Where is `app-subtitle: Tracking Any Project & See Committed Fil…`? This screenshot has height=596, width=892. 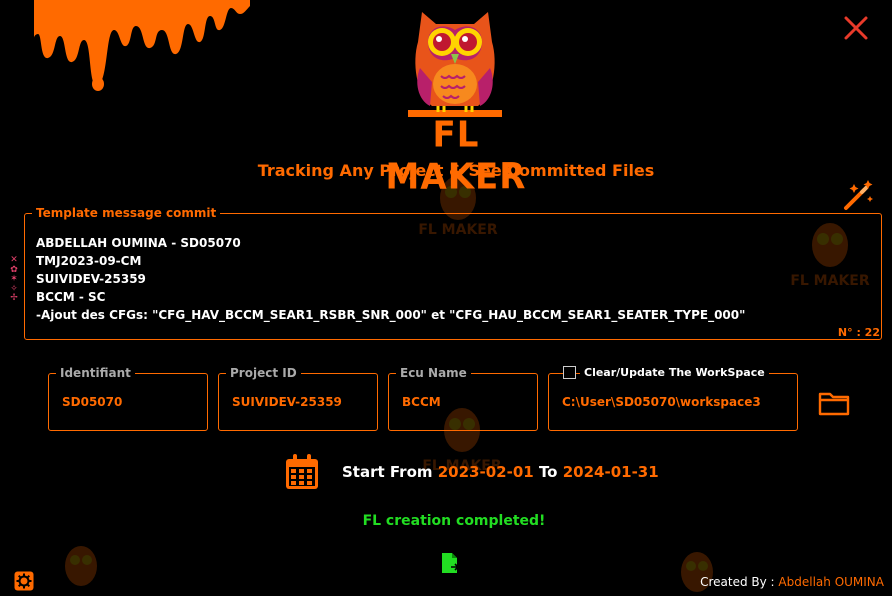
app-subtitle: Tracking Any Project & See Committed Fil… is located at coordinates (456, 170).